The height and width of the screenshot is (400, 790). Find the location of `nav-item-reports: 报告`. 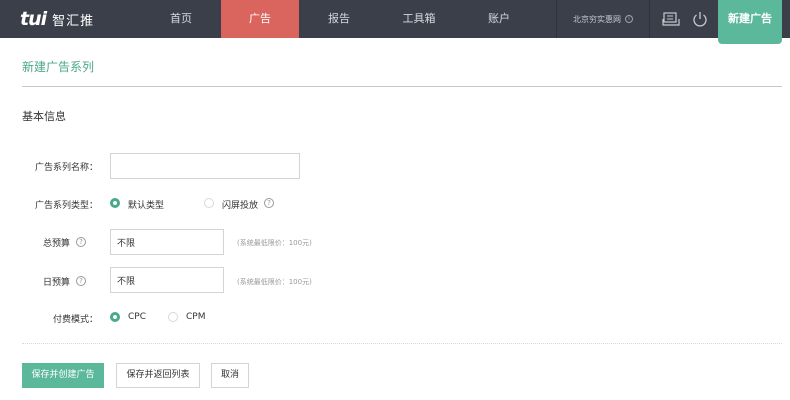

nav-item-reports: 报告 is located at coordinates (339, 19).